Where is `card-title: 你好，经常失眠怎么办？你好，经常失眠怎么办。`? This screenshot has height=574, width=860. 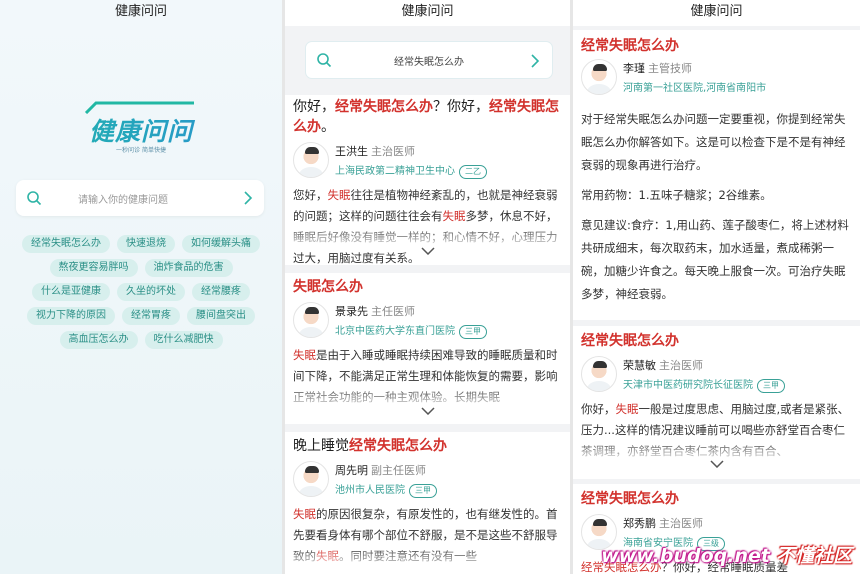 card-title: 你好，经常失眠怎么办？你好，经常失眠怎么办。 is located at coordinates (427, 116).